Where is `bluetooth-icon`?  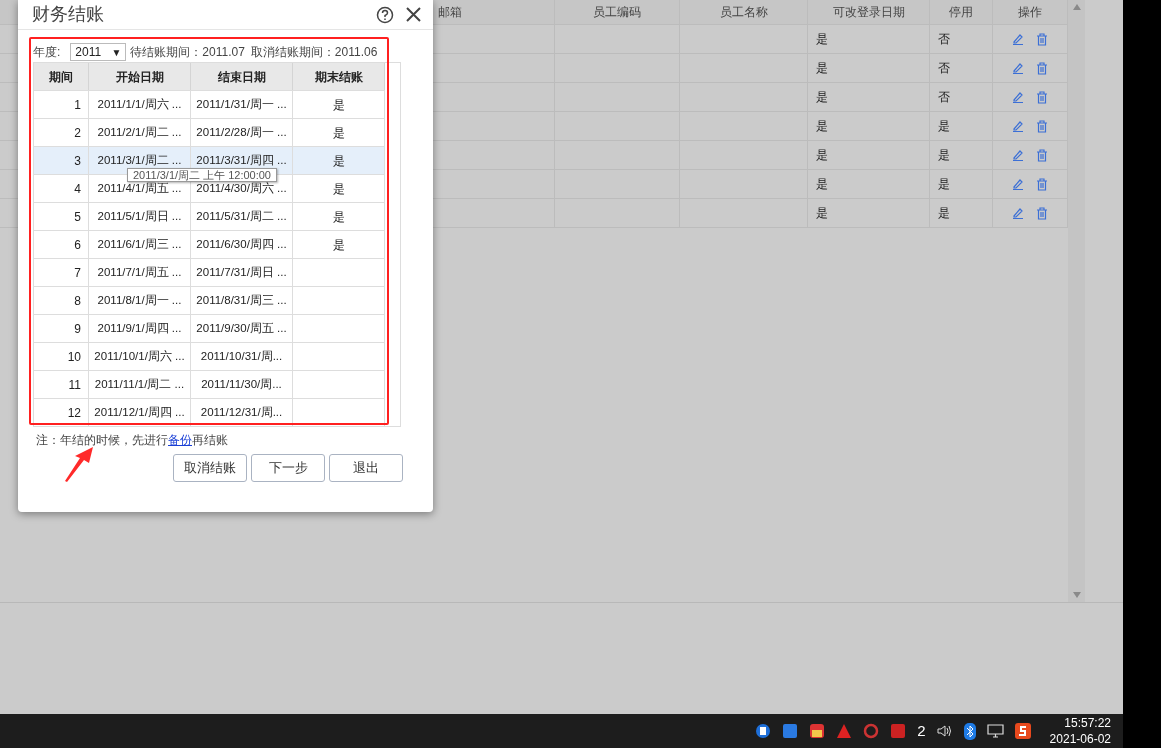
bluetooth-icon is located at coordinates (969, 731).